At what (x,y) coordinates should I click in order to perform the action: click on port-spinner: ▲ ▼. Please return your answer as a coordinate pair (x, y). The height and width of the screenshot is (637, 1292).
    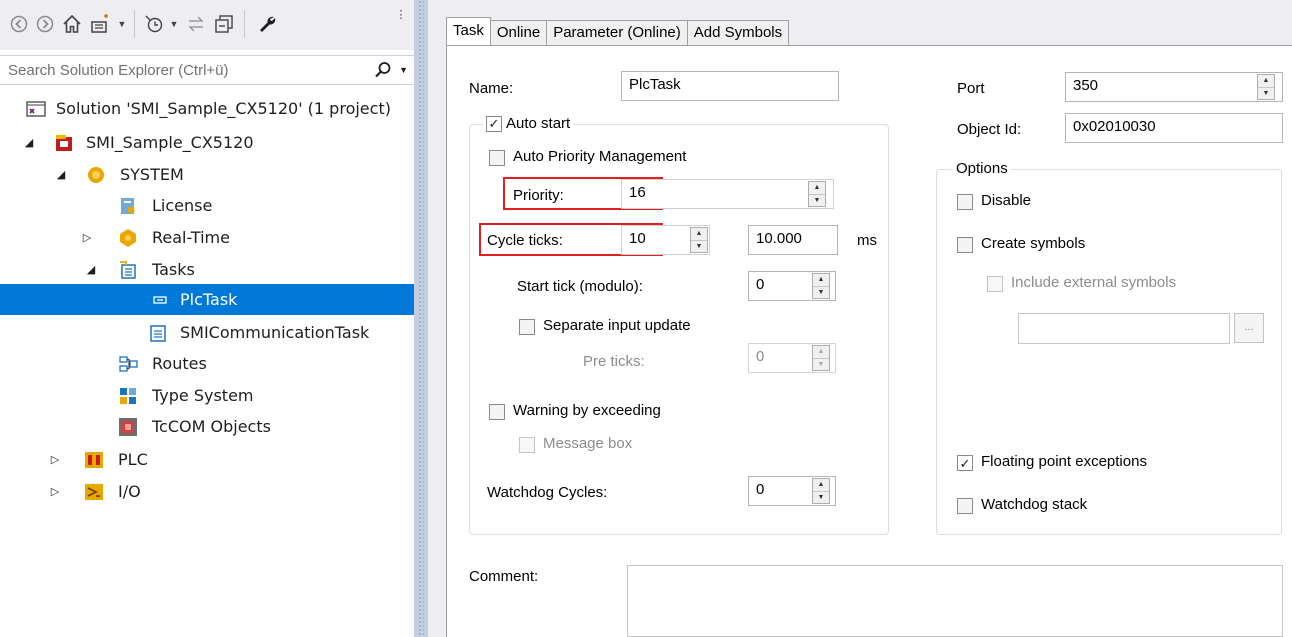
    Looking at the image, I should click on (1266, 87).